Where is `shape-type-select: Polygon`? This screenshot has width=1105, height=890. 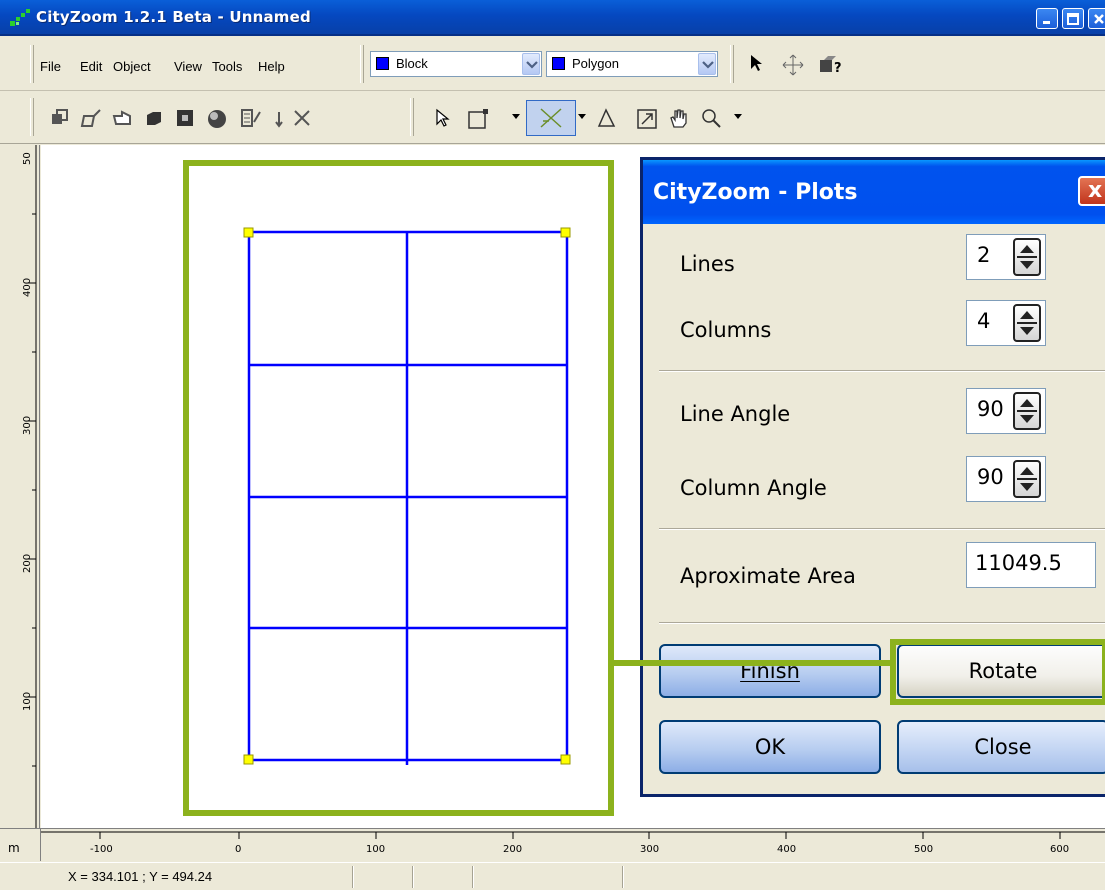
shape-type-select: Polygon is located at coordinates (632, 64).